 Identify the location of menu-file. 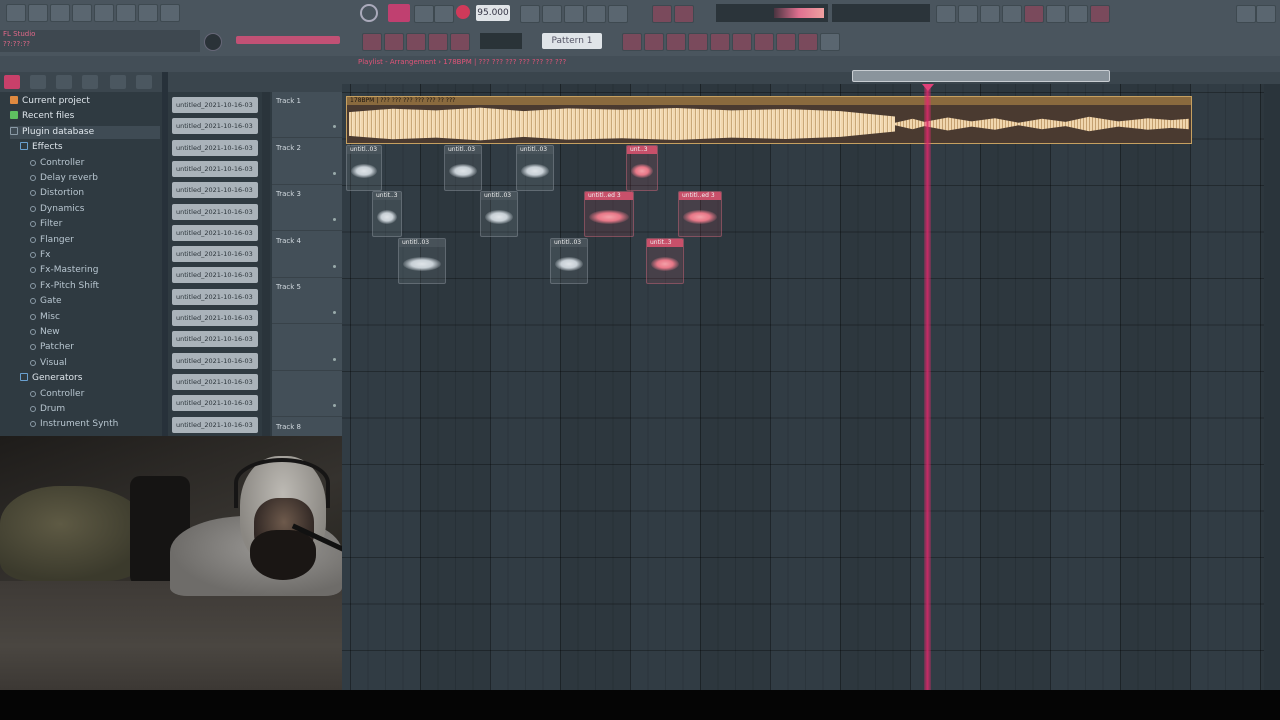
(16, 13).